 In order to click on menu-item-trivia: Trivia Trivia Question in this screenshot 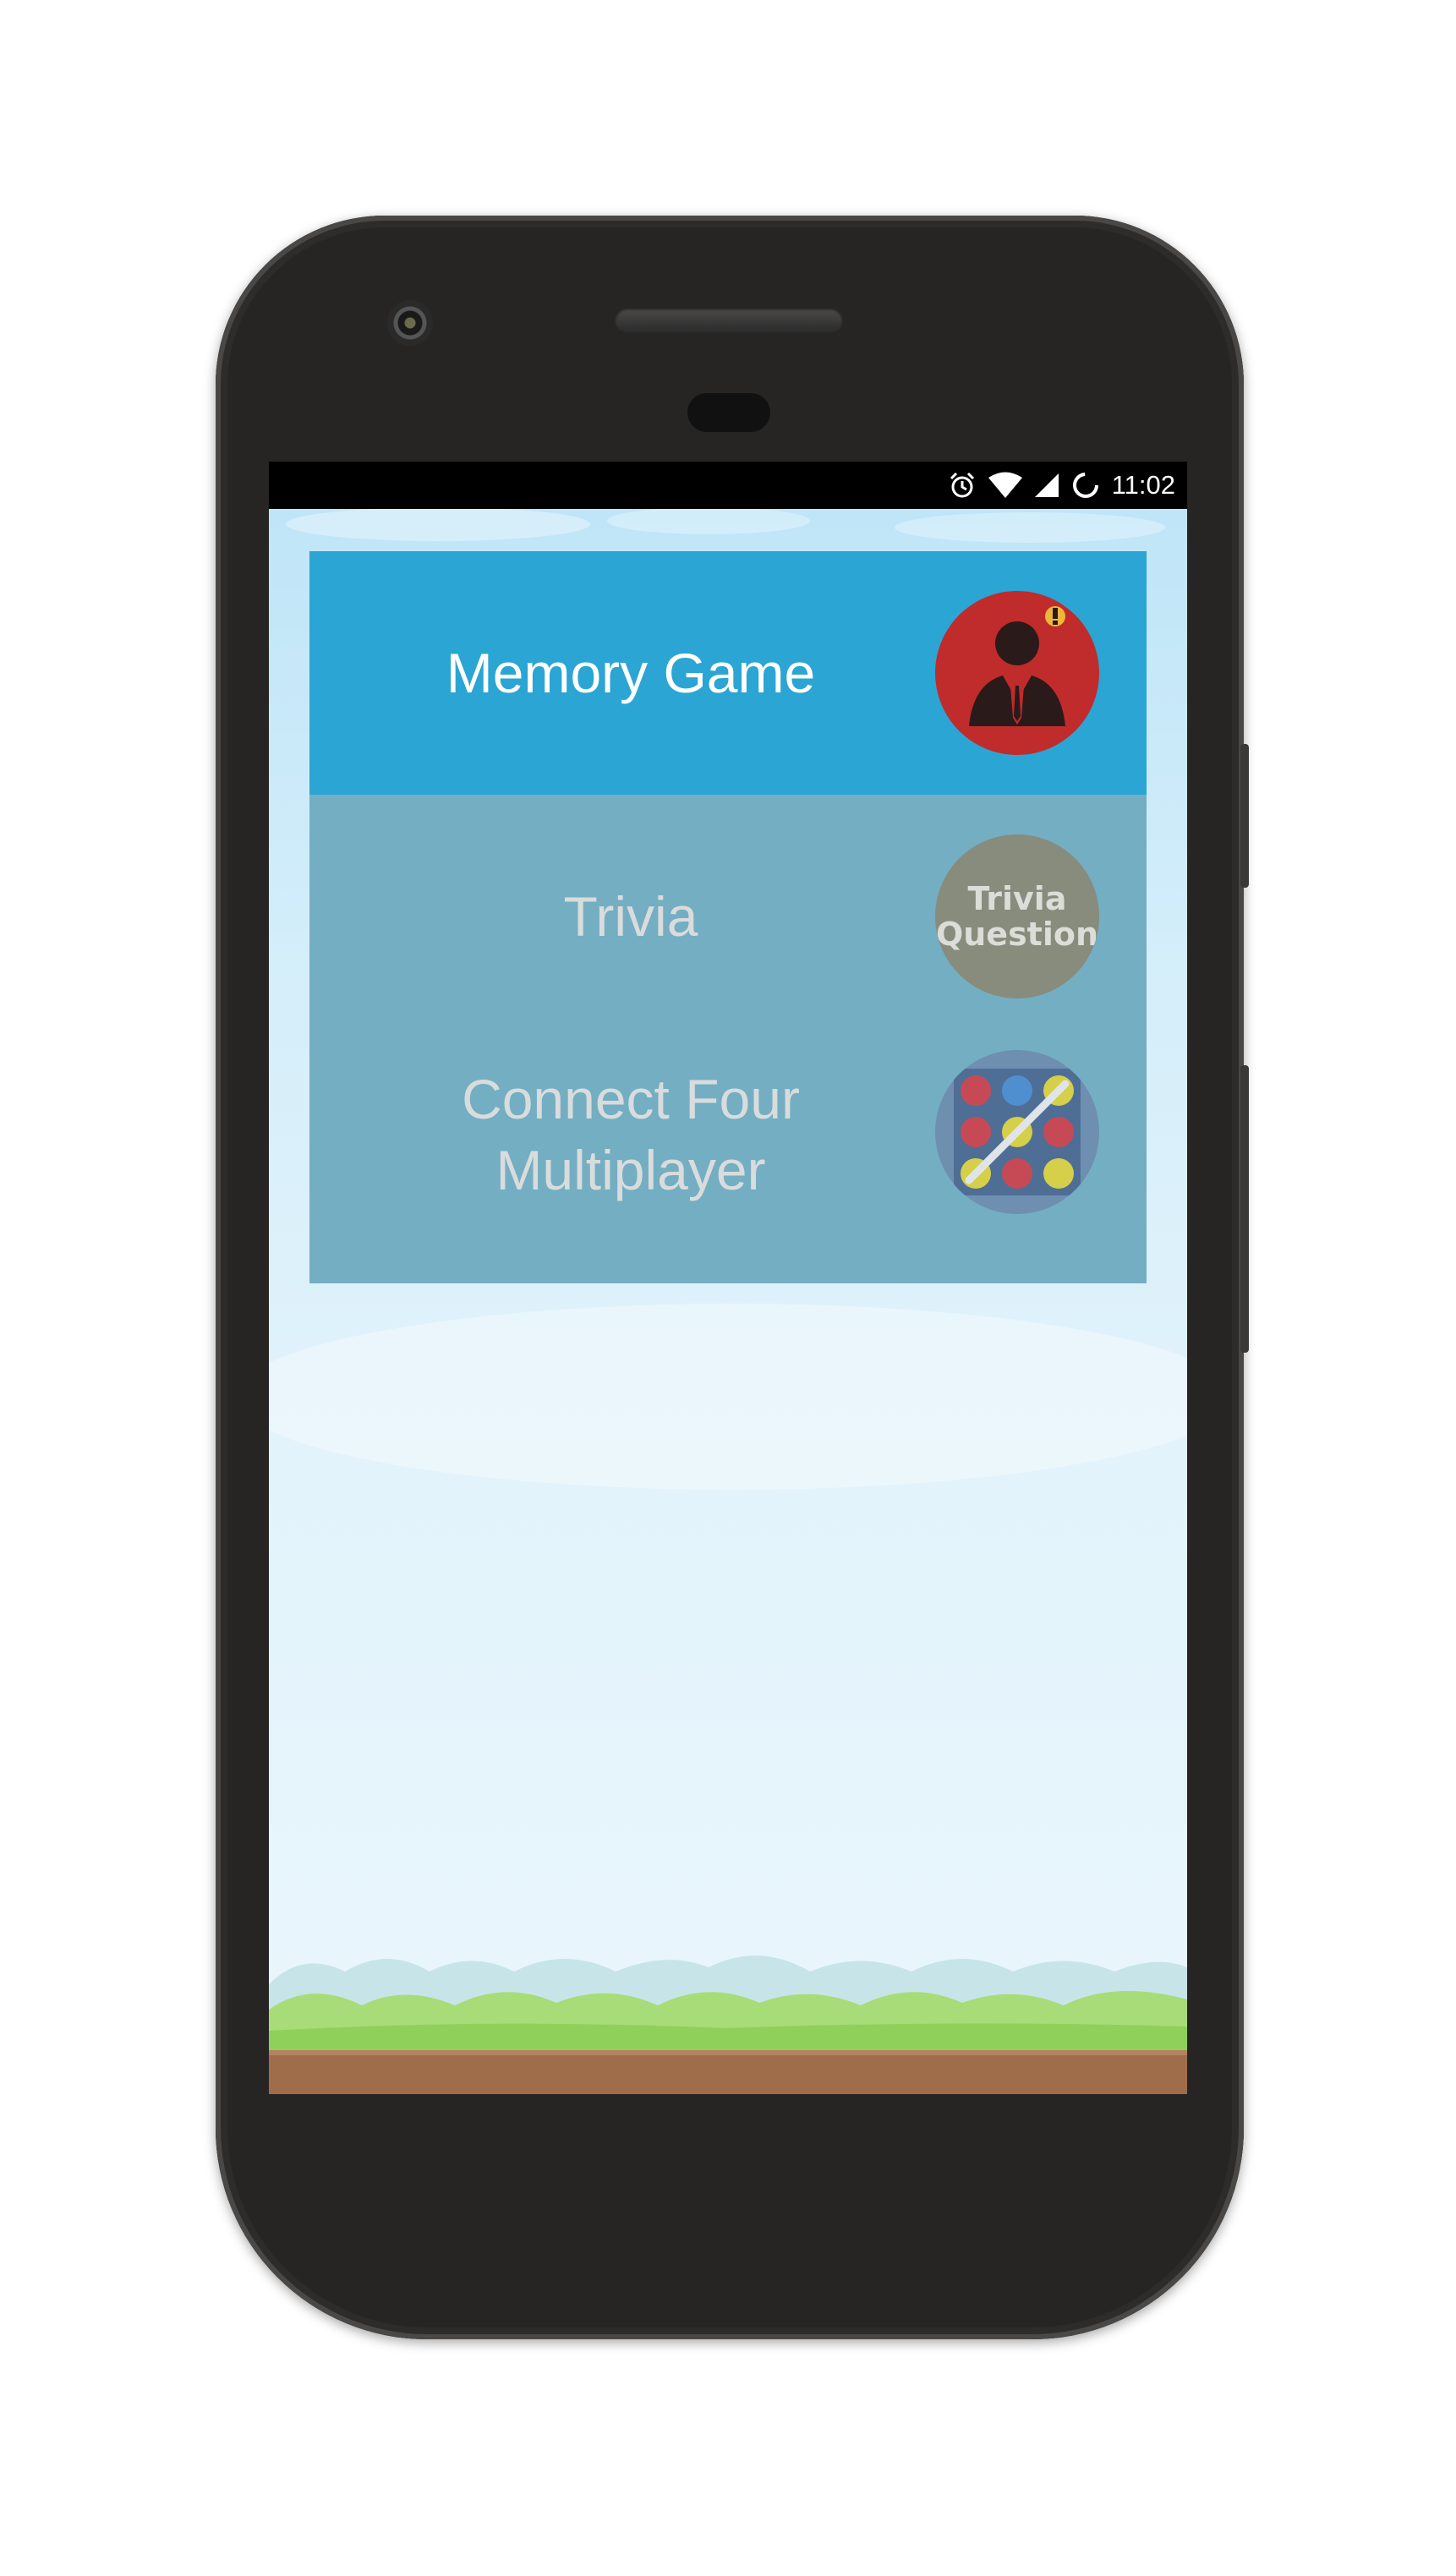, I will do `click(728, 916)`.